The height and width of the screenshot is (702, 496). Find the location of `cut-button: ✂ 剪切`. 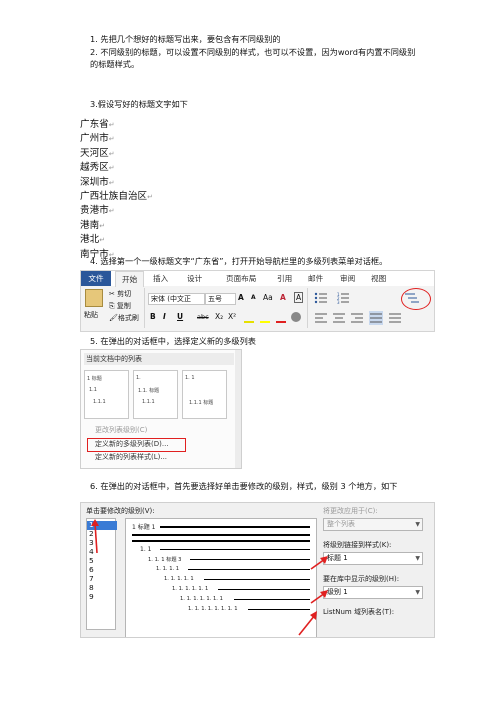

cut-button: ✂ 剪切 is located at coordinates (120, 294).